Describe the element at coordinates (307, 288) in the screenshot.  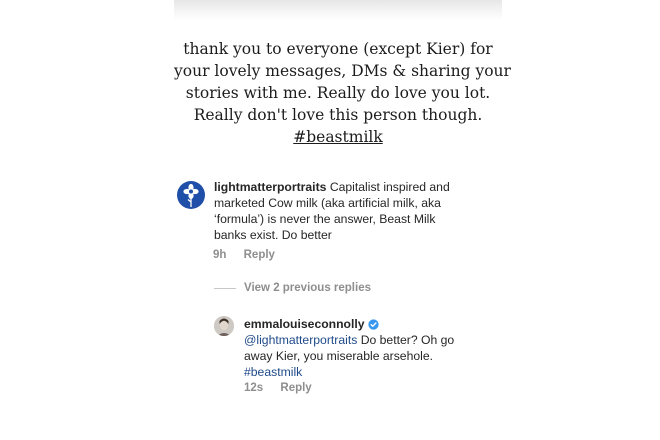
I see `view-replies-label: View 2 previous replies` at that location.